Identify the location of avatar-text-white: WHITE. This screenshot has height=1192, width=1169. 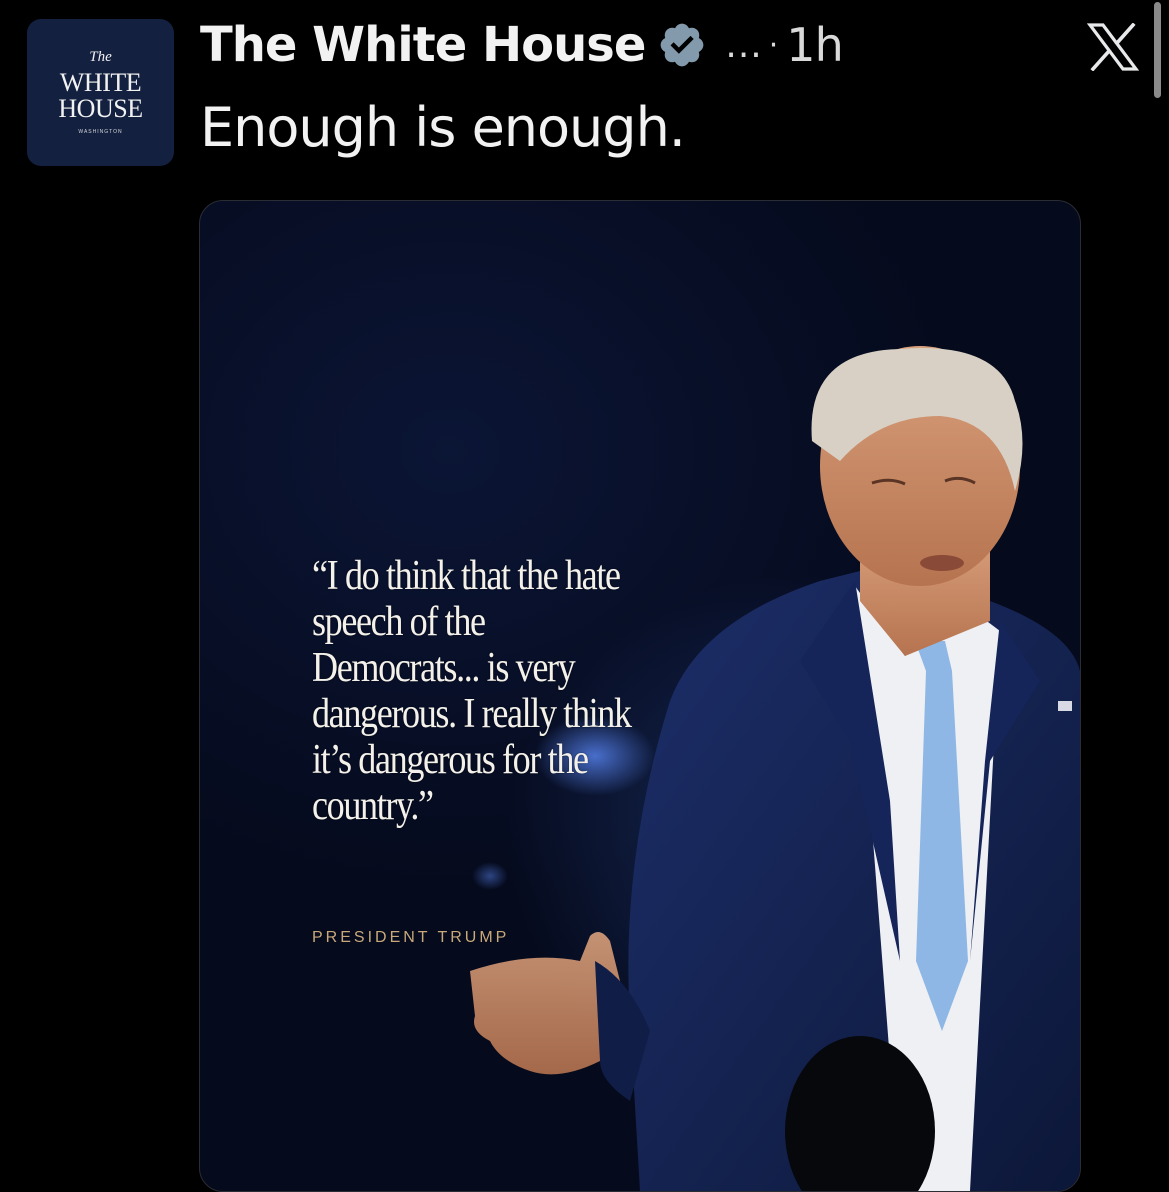
(100, 82).